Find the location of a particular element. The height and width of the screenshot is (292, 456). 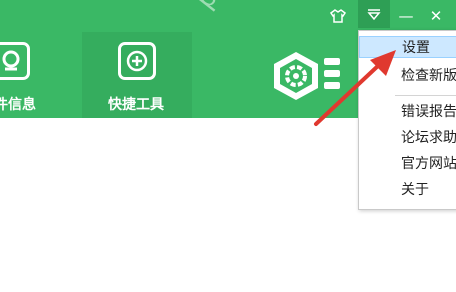

tab-quick-tools: 快捷工具 is located at coordinates (137, 75).